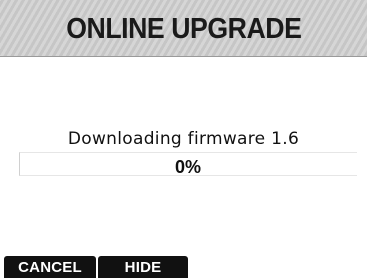  Describe the element at coordinates (50, 267) in the screenshot. I see `cancel-button: CANCEL` at that location.